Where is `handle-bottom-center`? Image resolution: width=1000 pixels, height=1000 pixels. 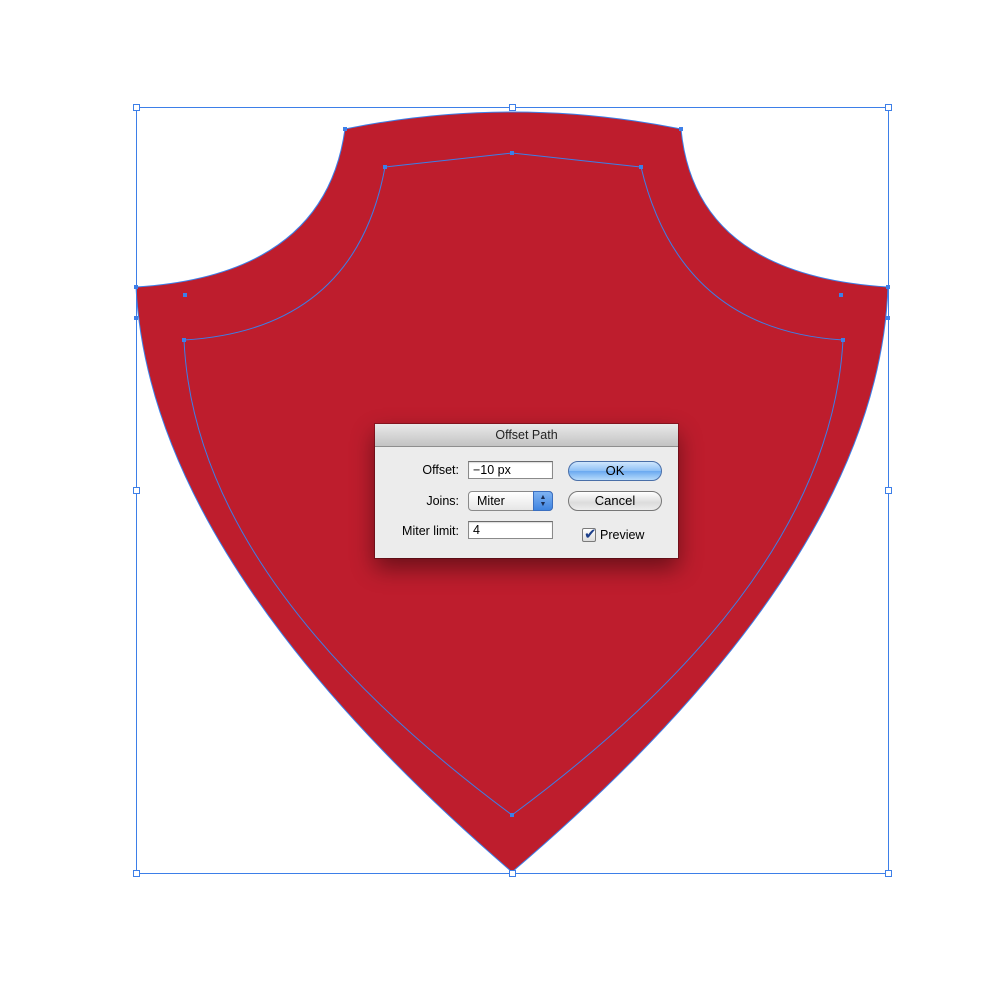 handle-bottom-center is located at coordinates (512, 873).